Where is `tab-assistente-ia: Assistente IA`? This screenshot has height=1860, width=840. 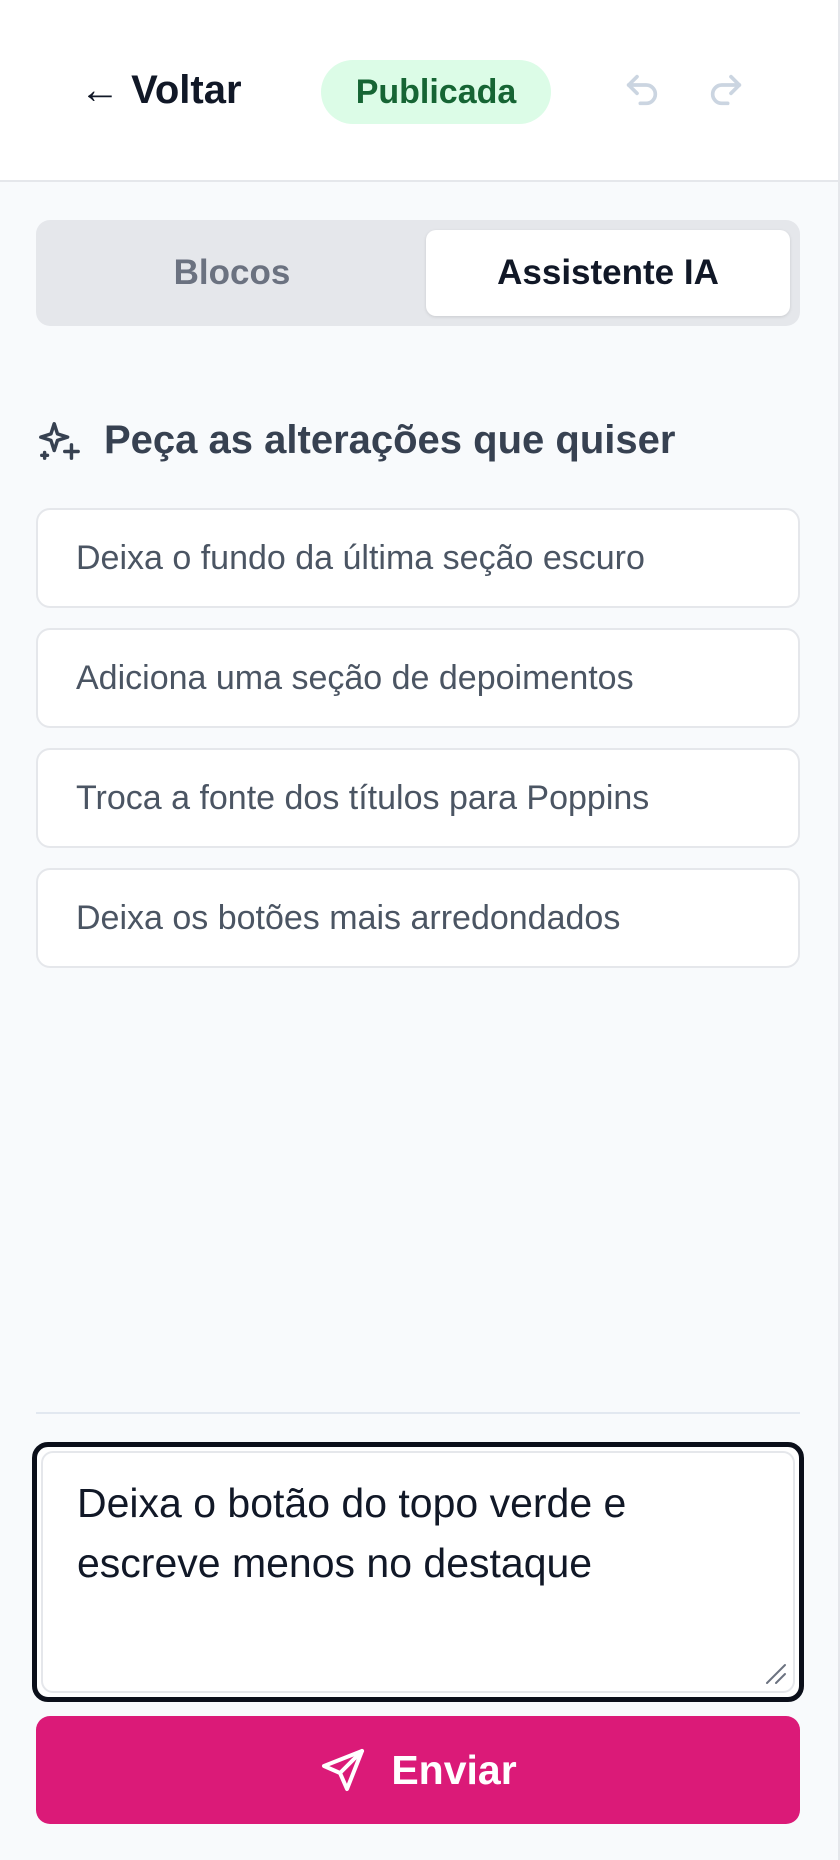
tab-assistente-ia: Assistente IA is located at coordinates (608, 273).